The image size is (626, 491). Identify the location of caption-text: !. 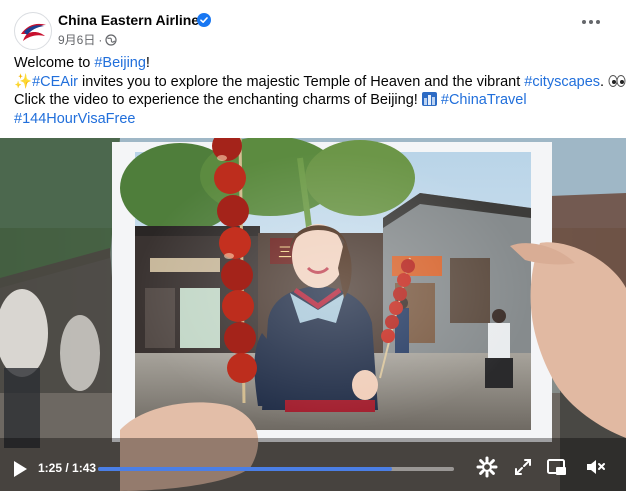
(147, 63).